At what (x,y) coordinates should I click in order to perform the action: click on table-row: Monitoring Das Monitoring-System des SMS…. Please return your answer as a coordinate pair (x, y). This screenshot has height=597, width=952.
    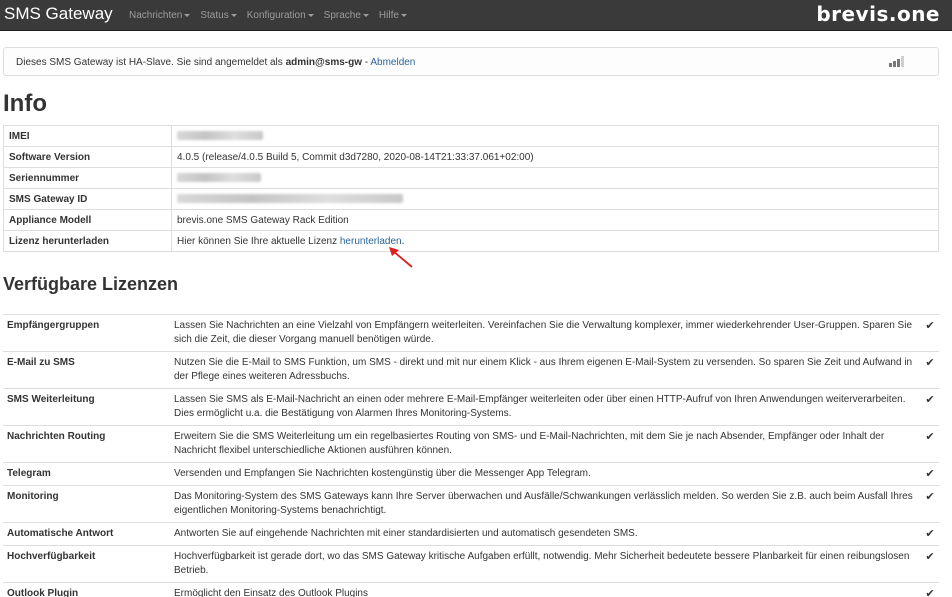
    Looking at the image, I should click on (471, 504).